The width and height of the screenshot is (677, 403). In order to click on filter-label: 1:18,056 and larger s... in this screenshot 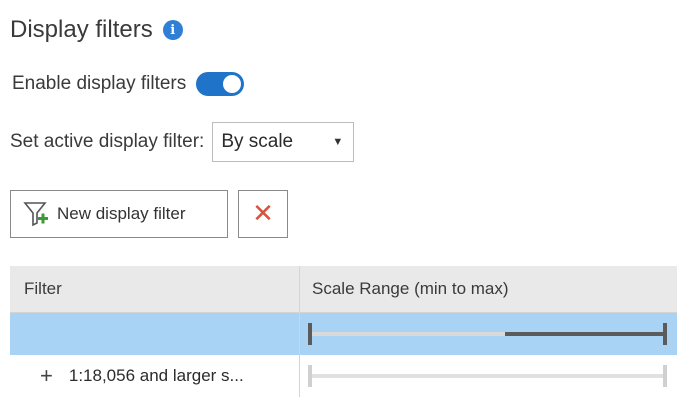, I will do `click(156, 375)`.